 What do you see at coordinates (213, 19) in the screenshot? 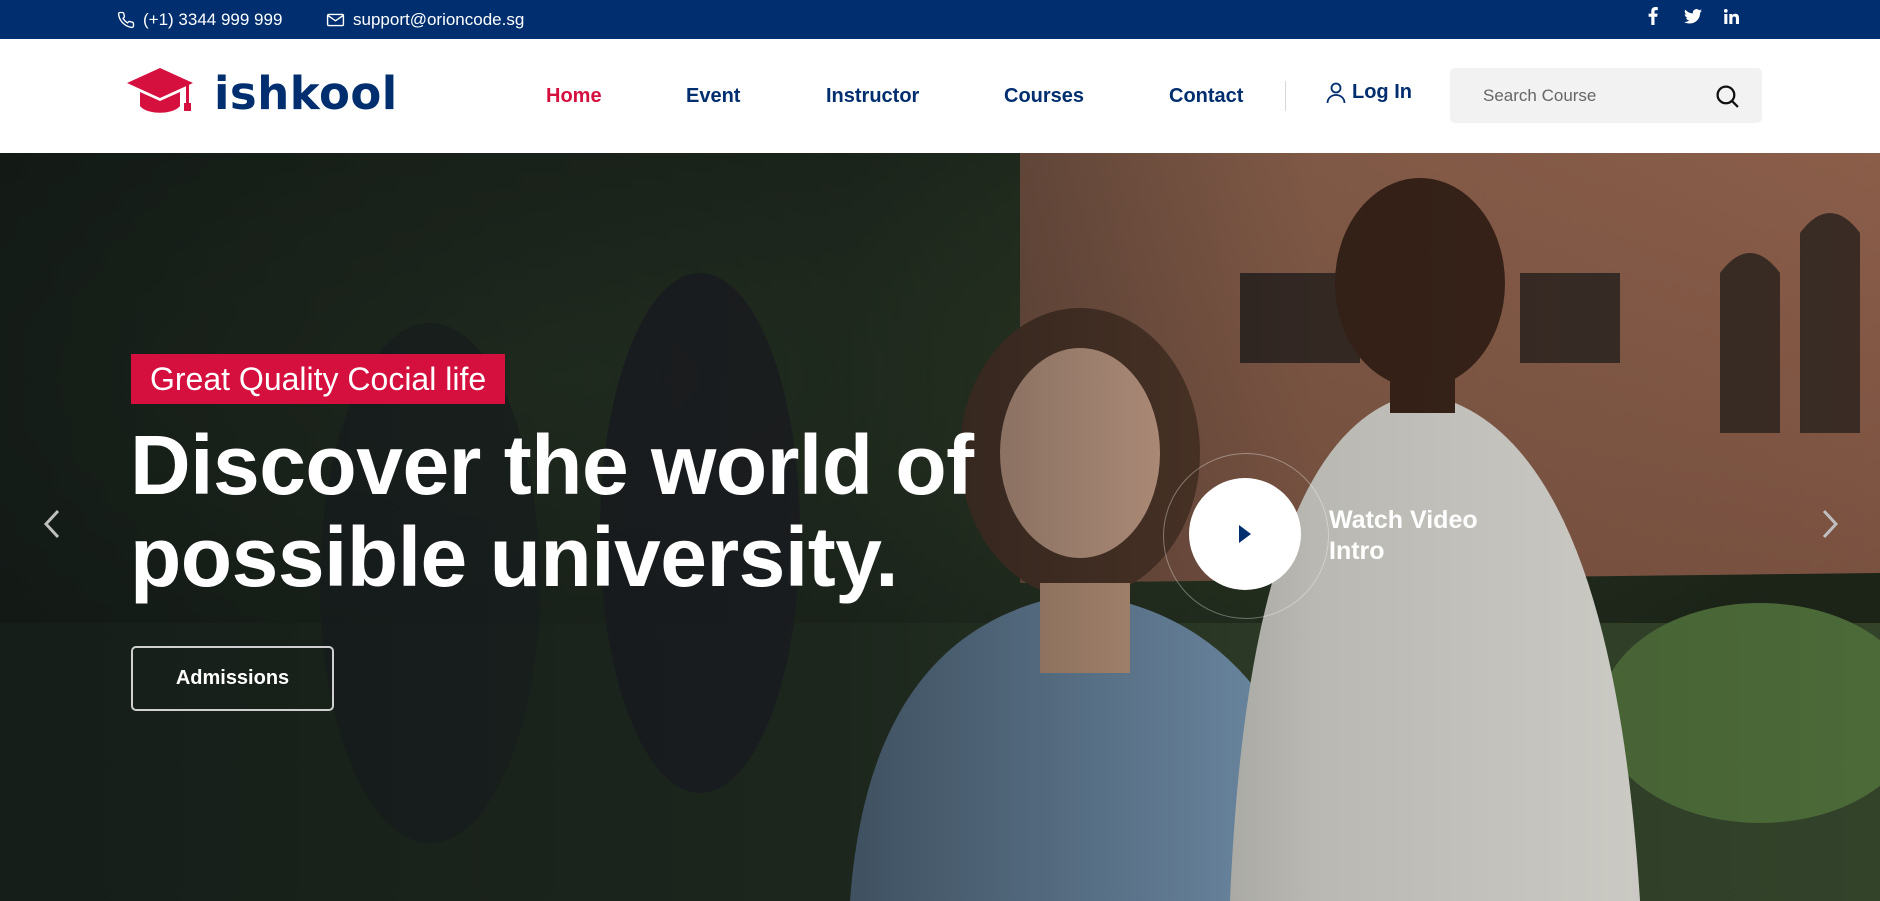
I see `phone-number: (+1) 3344 999 999` at bounding box center [213, 19].